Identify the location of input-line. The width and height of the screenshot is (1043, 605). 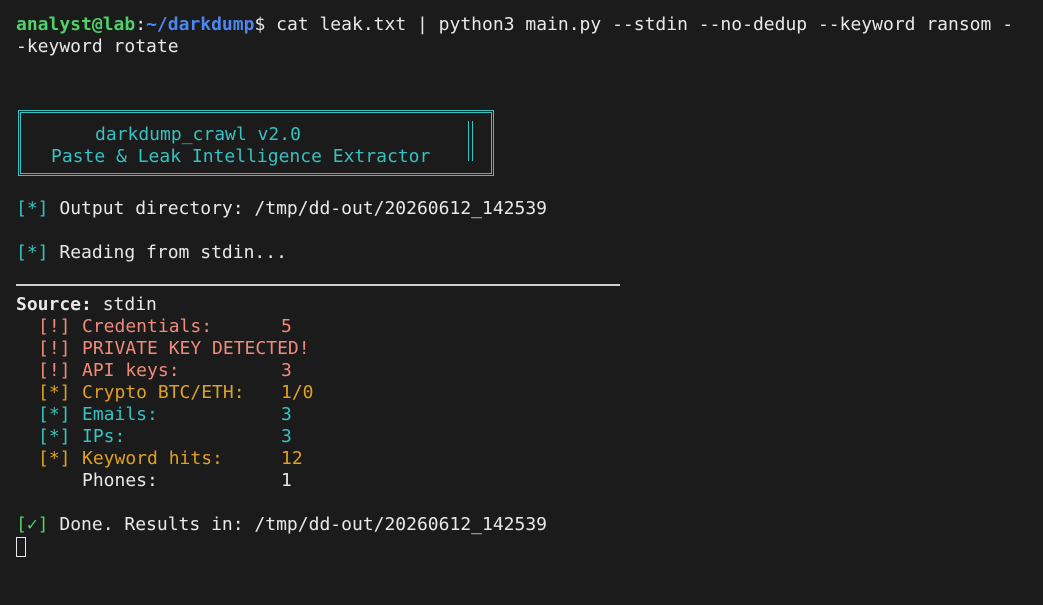
(529, 547).